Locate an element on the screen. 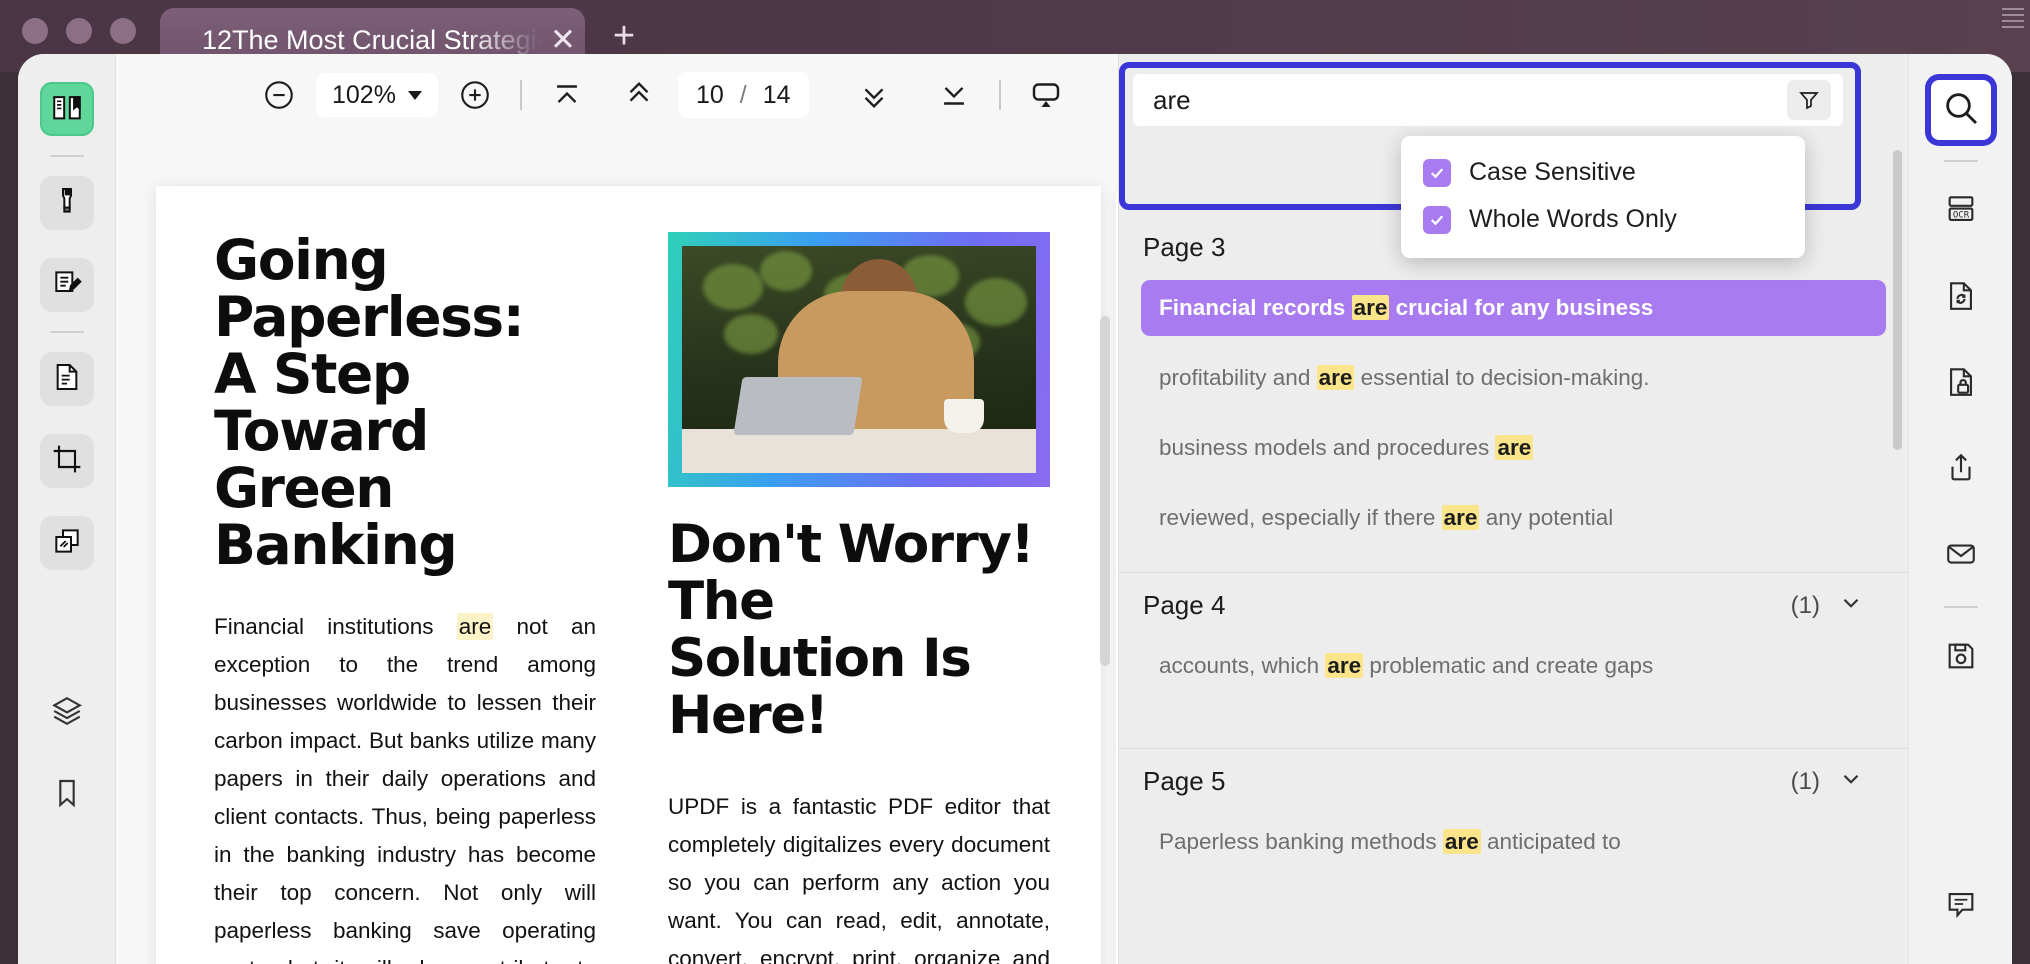 The width and height of the screenshot is (2030, 964). current-page-value: 10 is located at coordinates (710, 95).